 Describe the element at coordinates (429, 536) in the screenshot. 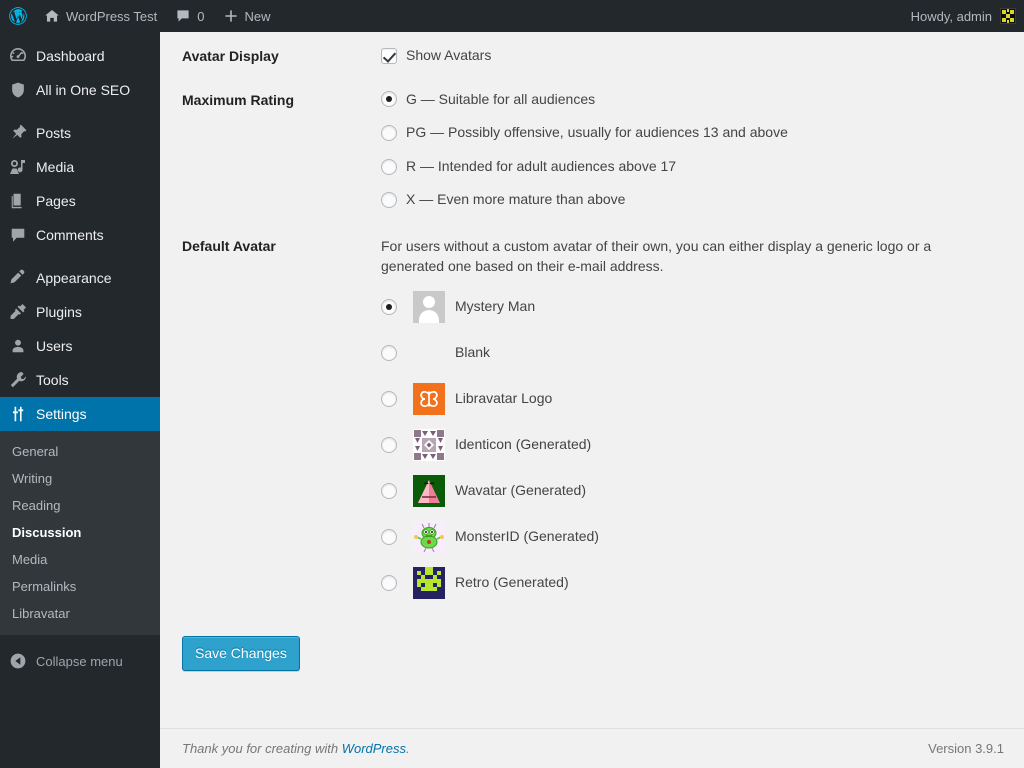

I see `monsterid-avatar` at that location.